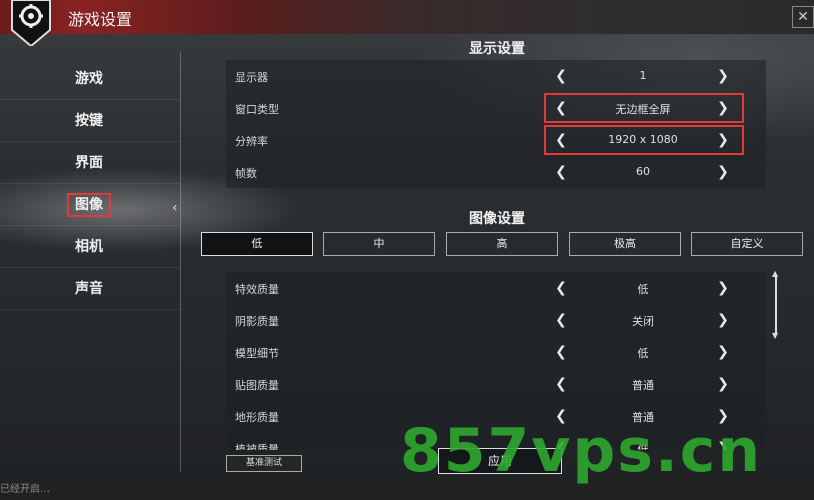  I want to click on sidebar-item-interface: 界面, so click(90, 163).